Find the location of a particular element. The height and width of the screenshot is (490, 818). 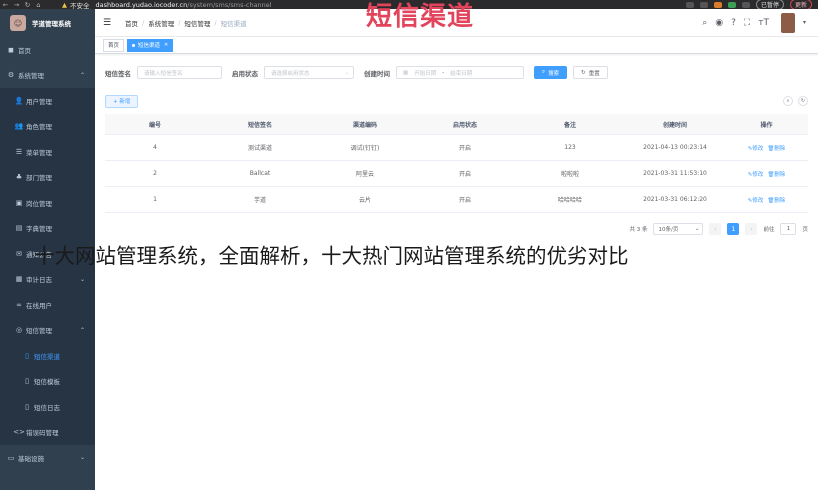

prev-page-icon: ‹ is located at coordinates (715, 229).